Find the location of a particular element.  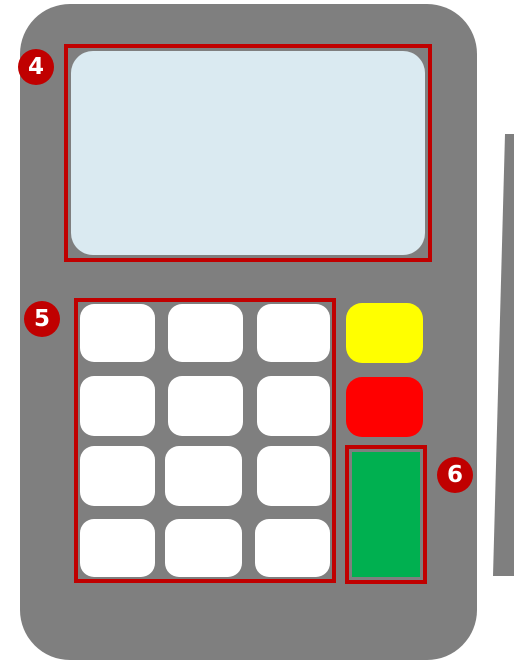

yellow-function-key is located at coordinates (384, 333).